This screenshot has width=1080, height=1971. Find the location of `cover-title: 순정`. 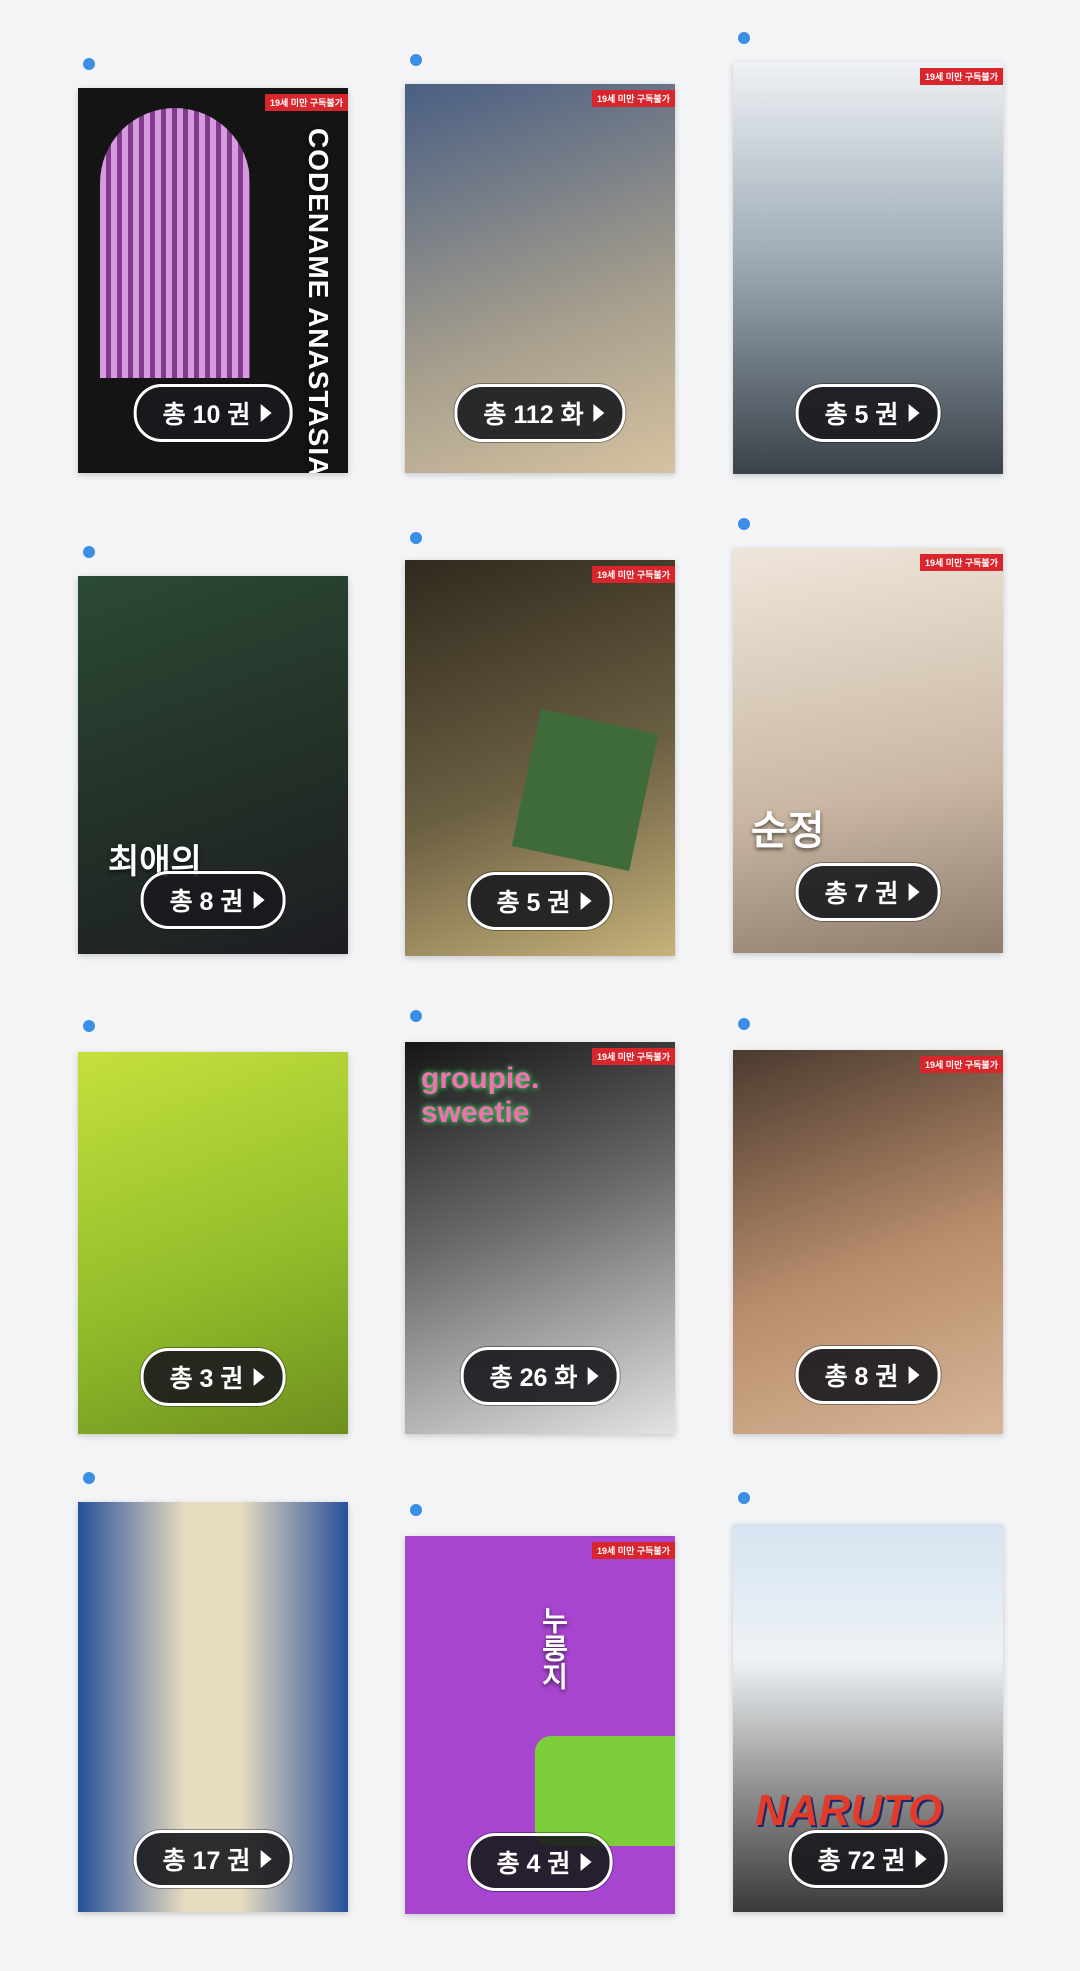

cover-title: 순정 is located at coordinates (788, 831).